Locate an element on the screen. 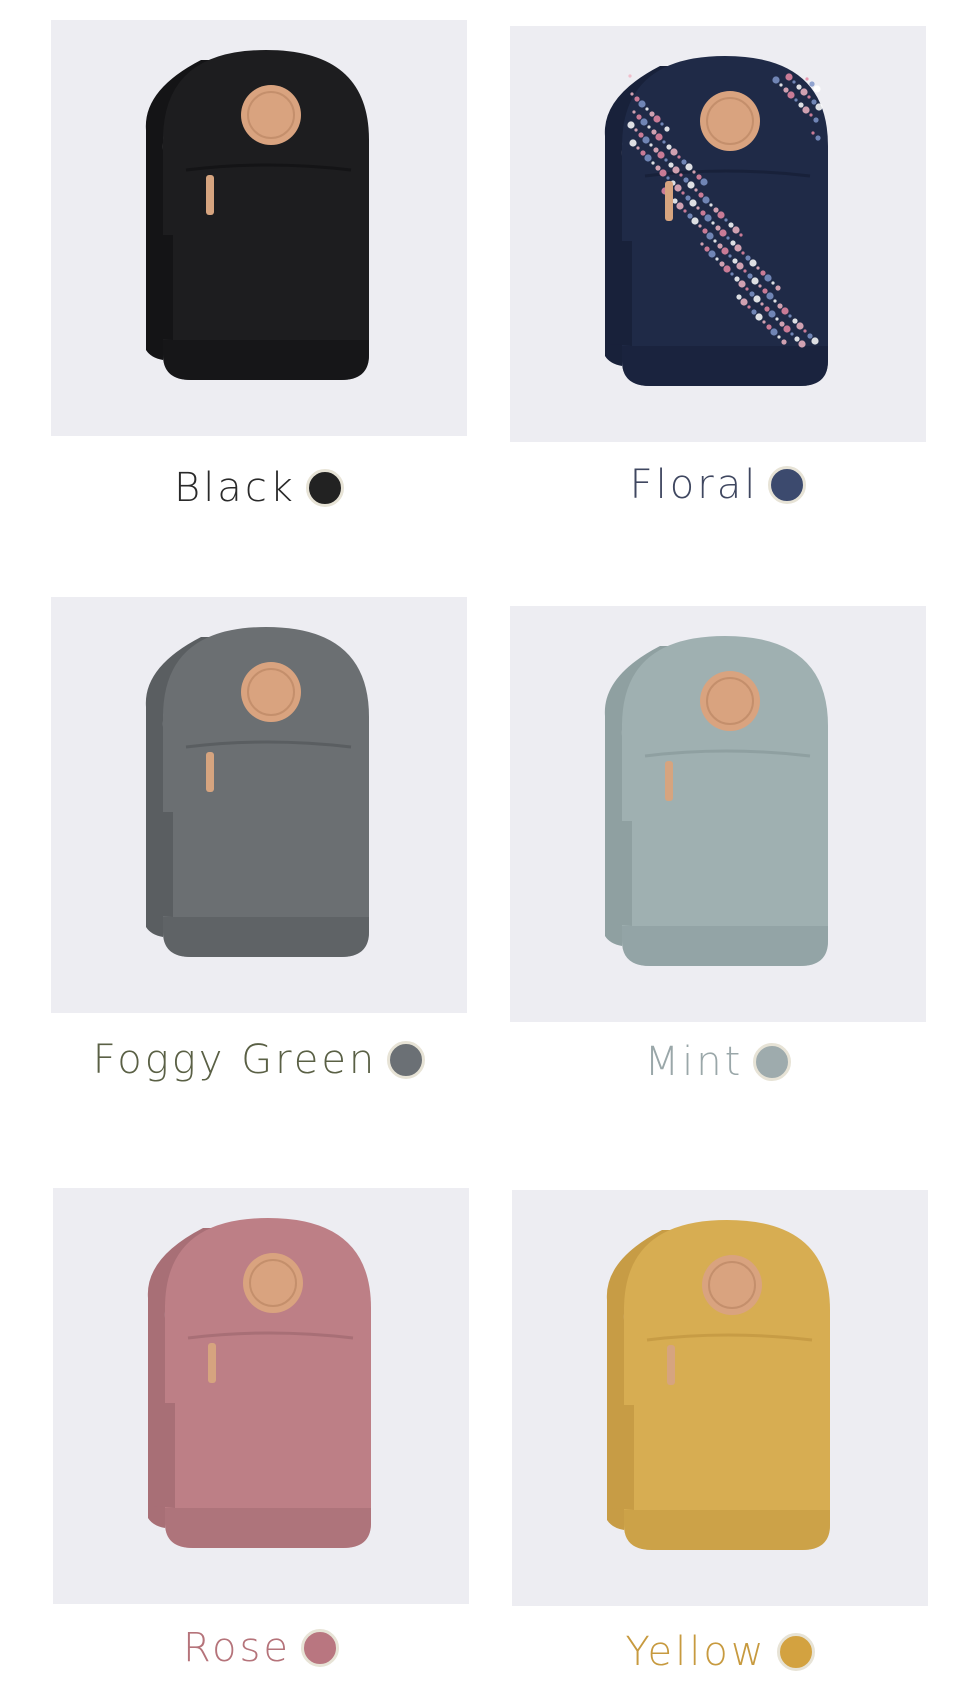 This screenshot has width=972, height=1708. color-label: Foggy Green is located at coordinates (235, 1060).